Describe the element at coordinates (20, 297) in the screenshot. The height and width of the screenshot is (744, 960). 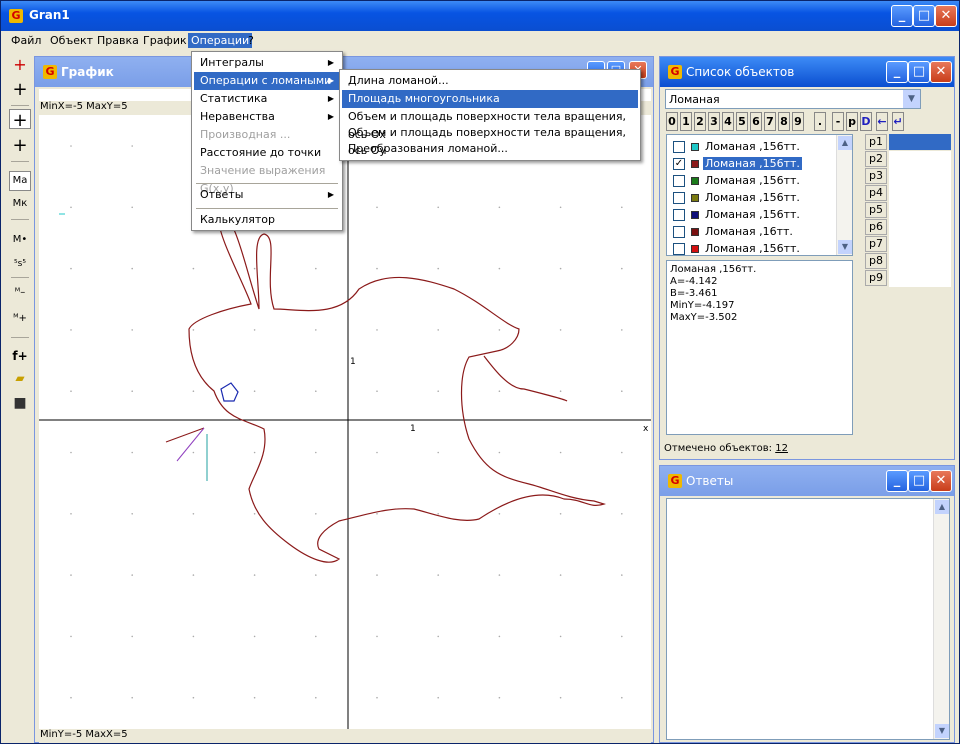
I see `m-minus-button: ᴹ–` at that location.